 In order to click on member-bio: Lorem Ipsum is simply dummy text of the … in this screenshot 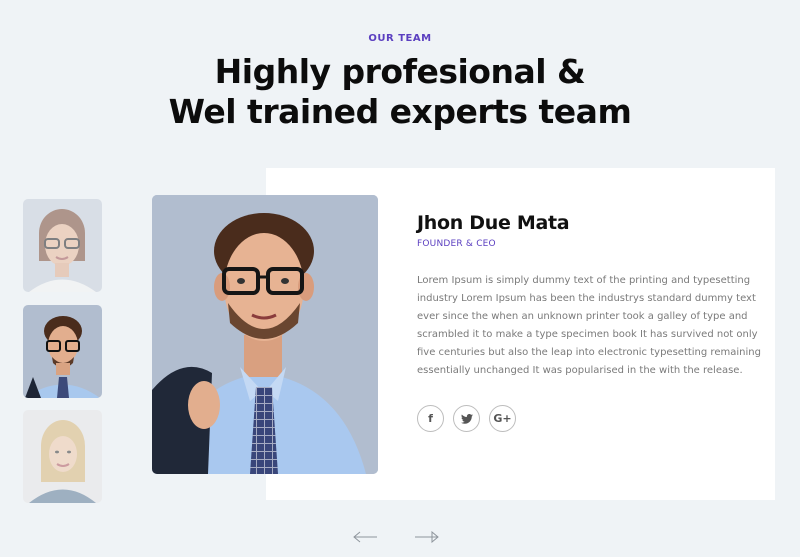, I will do `click(589, 326)`.